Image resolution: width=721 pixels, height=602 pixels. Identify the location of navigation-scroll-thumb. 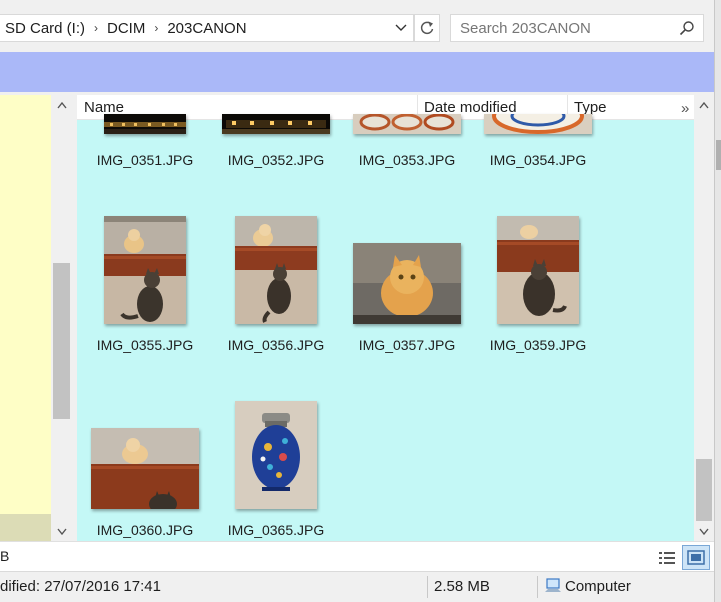
(61, 341).